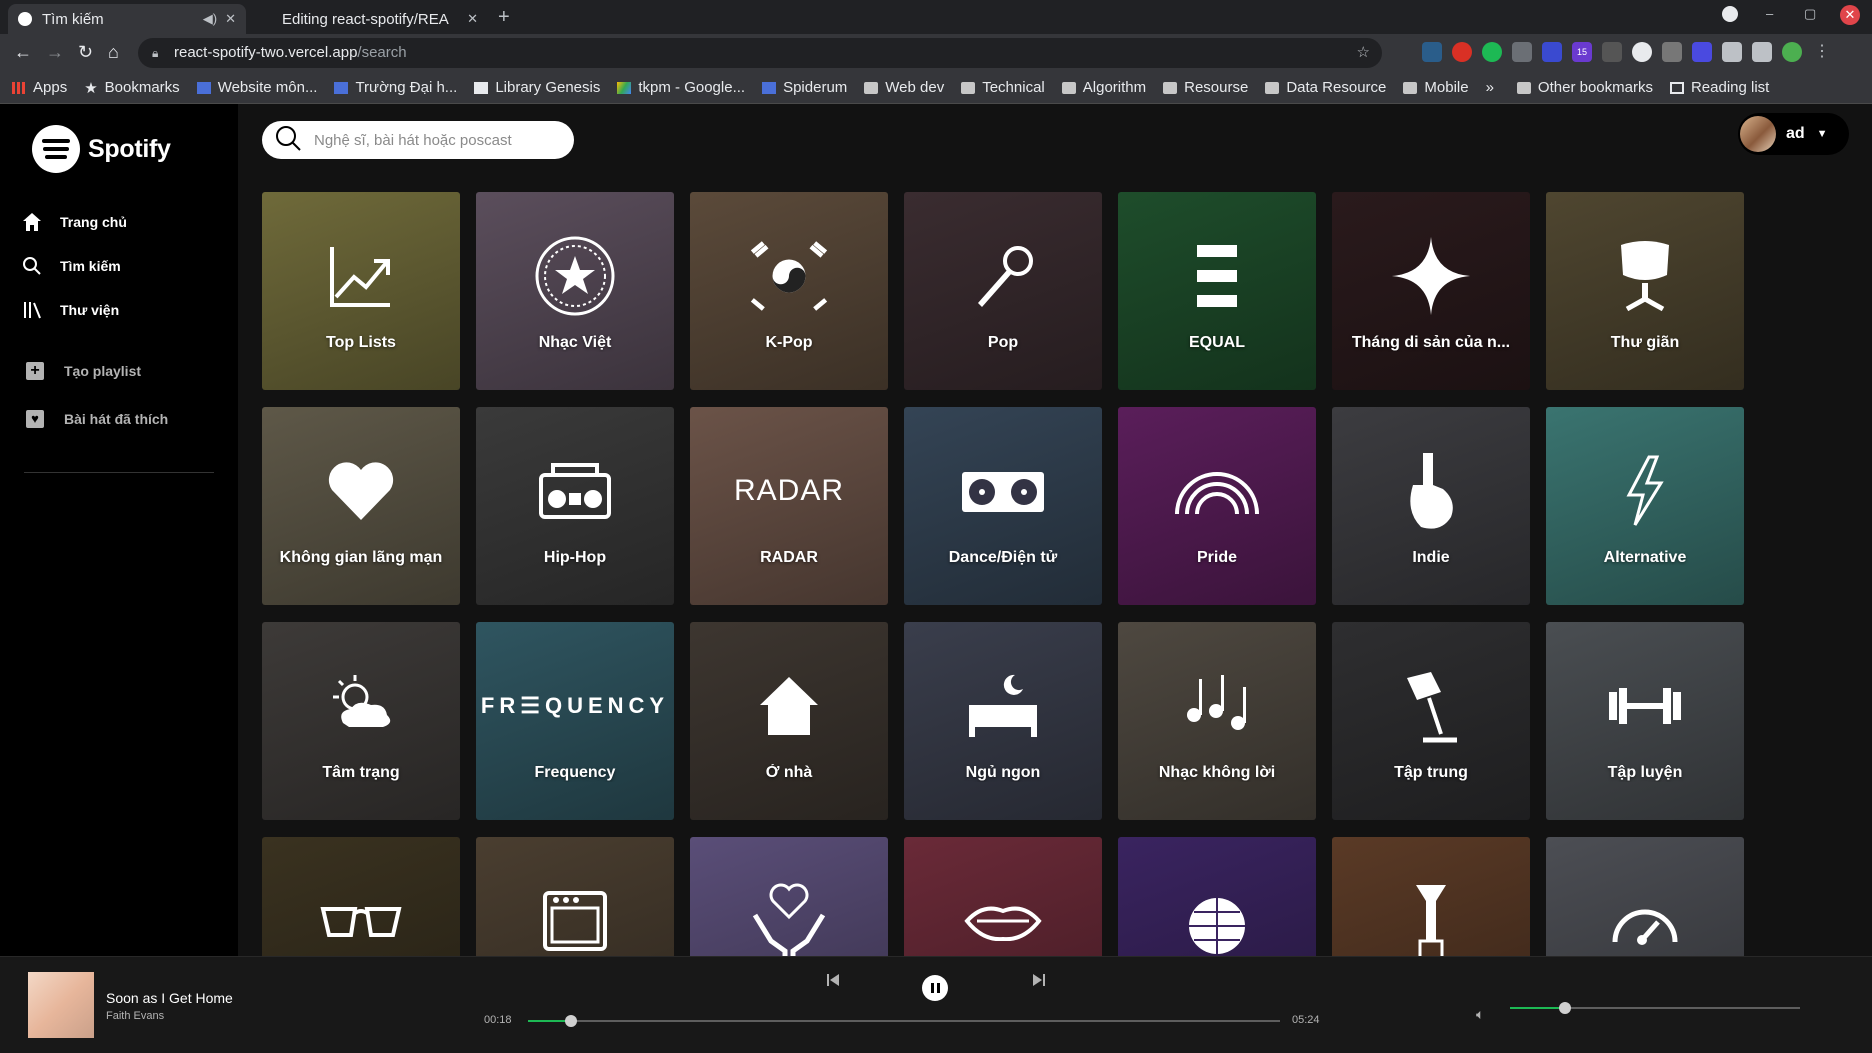 The width and height of the screenshot is (1872, 1053). I want to click on search-input, so click(444, 140).